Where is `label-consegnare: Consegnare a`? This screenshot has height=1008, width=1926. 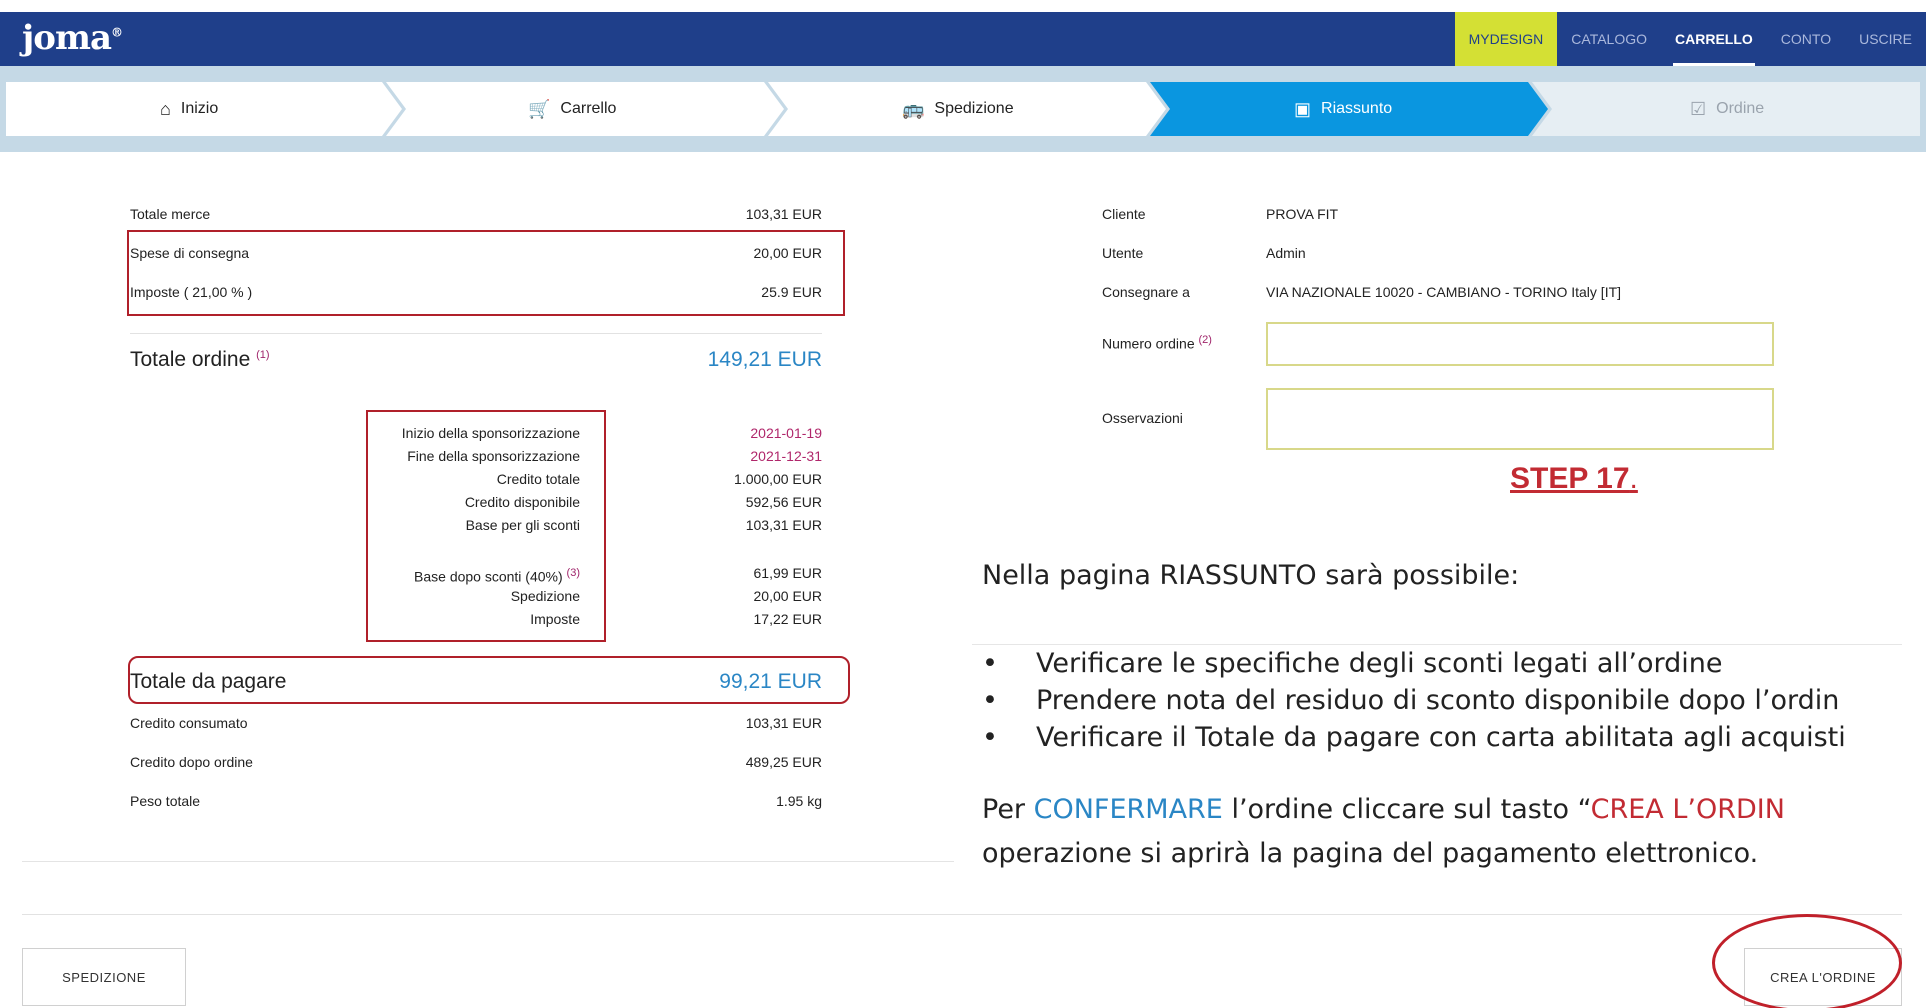 label-consegnare: Consegnare a is located at coordinates (1146, 292).